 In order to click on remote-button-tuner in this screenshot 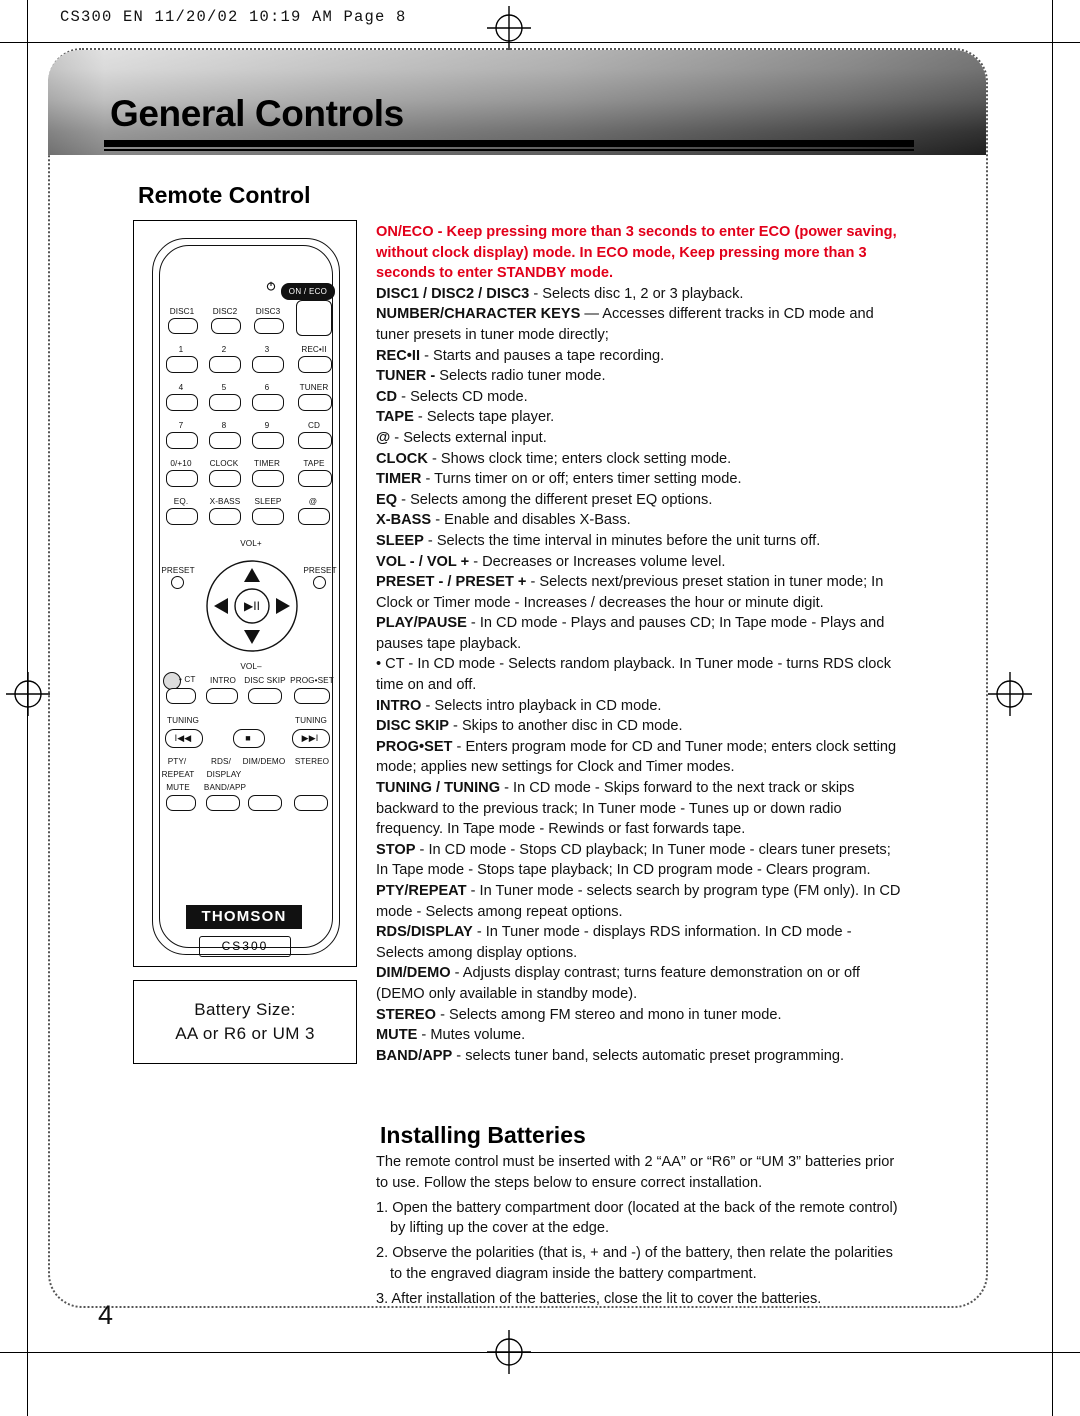, I will do `click(315, 402)`.